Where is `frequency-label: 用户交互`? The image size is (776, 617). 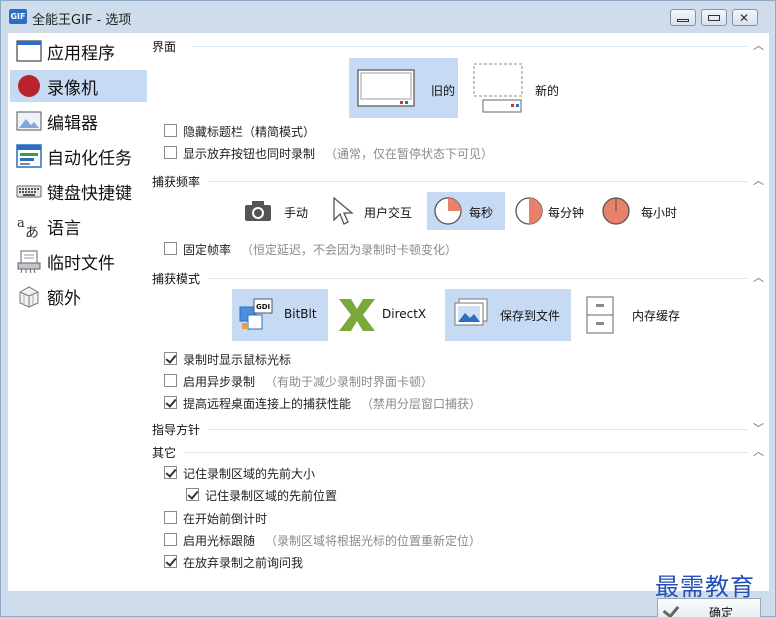 frequency-label: 用户交互 is located at coordinates (388, 213).